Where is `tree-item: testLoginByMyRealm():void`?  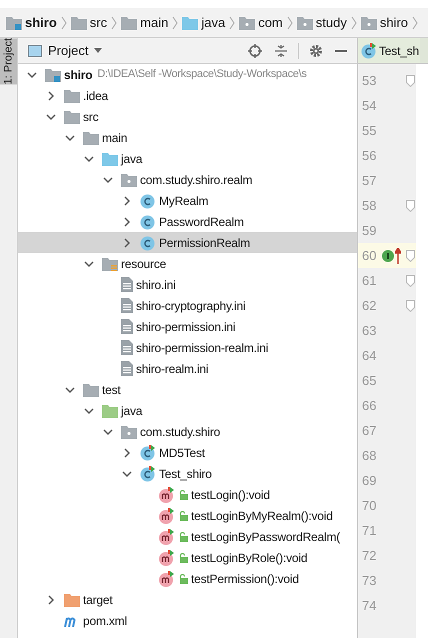 tree-item: testLoginByMyRealm():void is located at coordinates (187, 515).